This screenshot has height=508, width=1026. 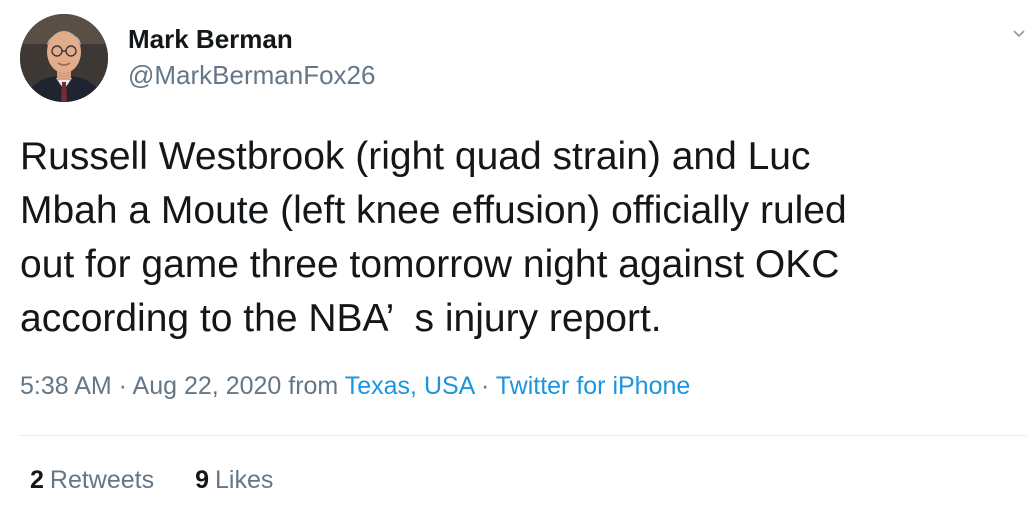 I want to click on retweets-stat: 2 Retweets, so click(x=92, y=480).